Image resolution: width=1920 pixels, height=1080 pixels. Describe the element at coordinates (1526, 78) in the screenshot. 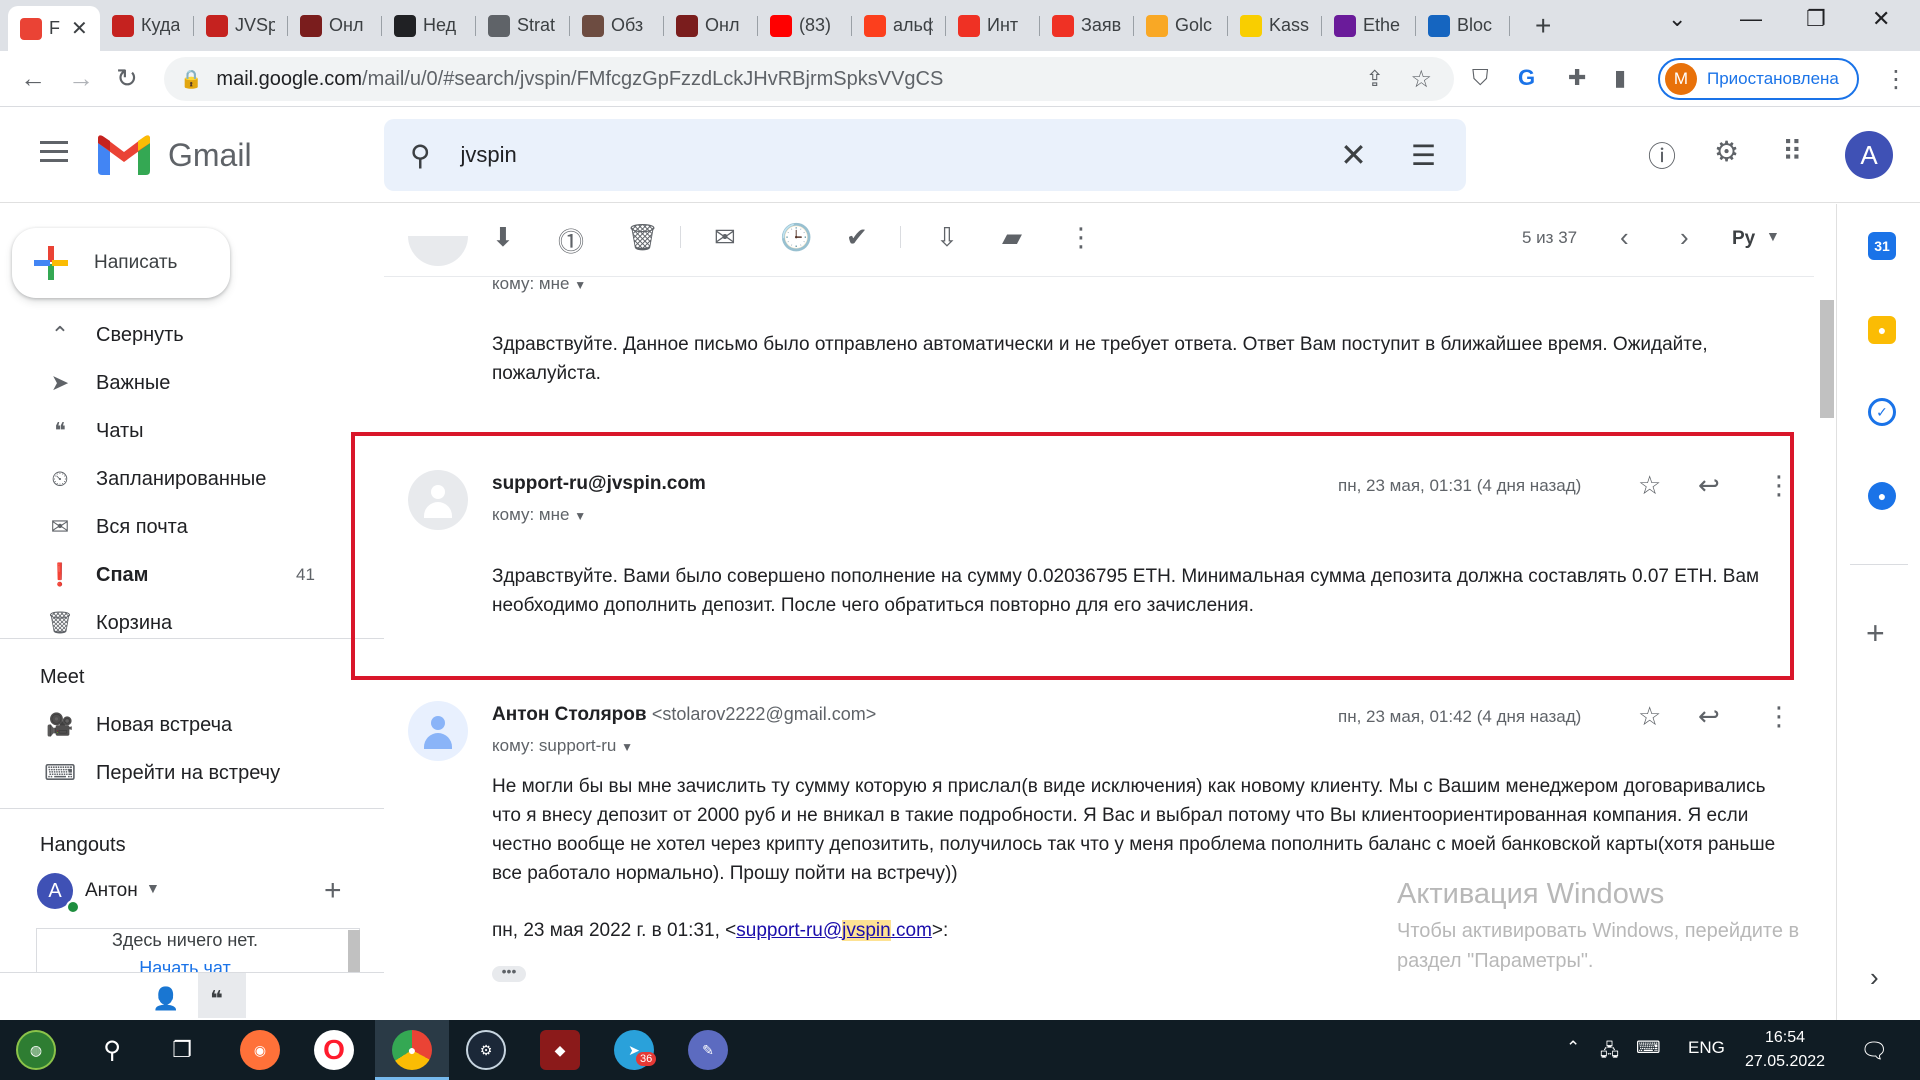

I see `translate-extension-icon: G` at that location.